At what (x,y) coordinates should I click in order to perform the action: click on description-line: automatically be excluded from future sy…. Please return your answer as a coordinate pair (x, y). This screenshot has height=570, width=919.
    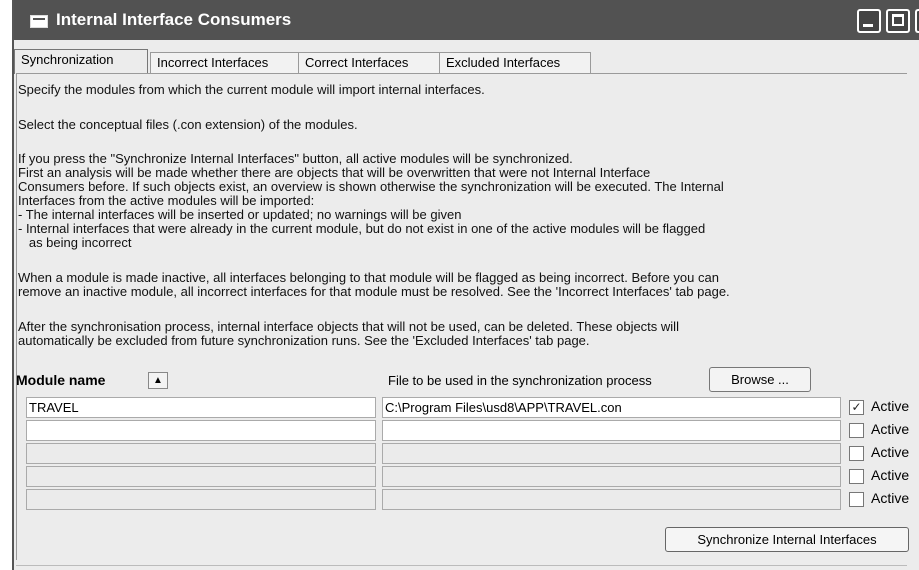
    Looking at the image, I should click on (304, 340).